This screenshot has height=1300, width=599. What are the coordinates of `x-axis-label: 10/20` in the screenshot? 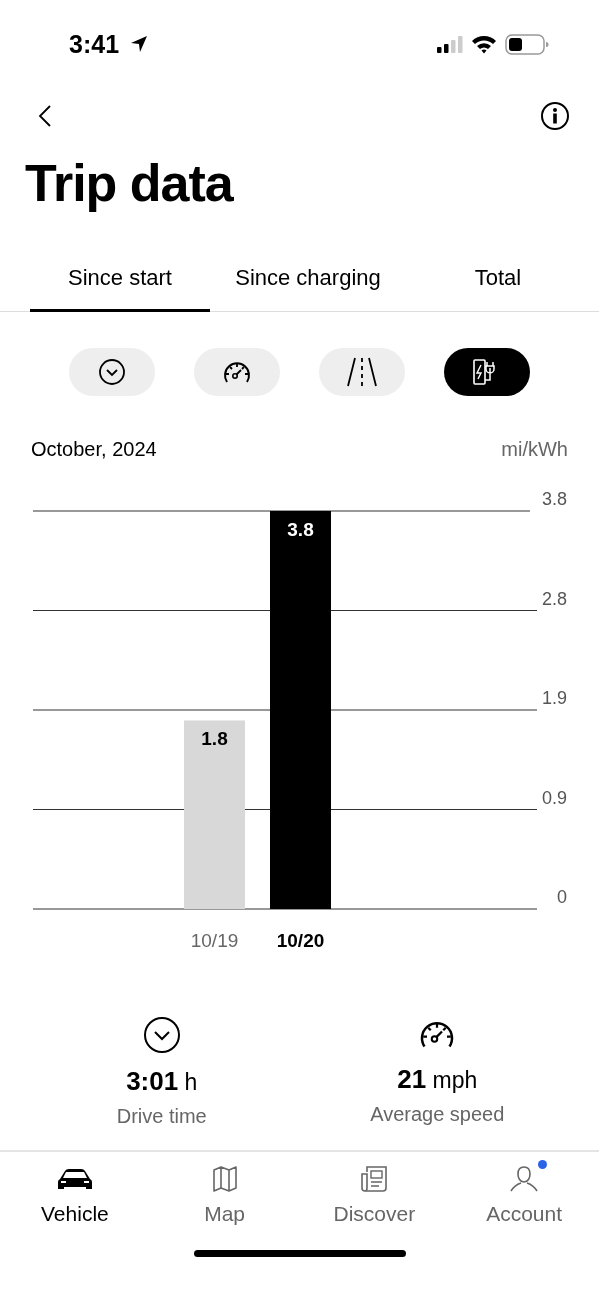 It's located at (300, 940).